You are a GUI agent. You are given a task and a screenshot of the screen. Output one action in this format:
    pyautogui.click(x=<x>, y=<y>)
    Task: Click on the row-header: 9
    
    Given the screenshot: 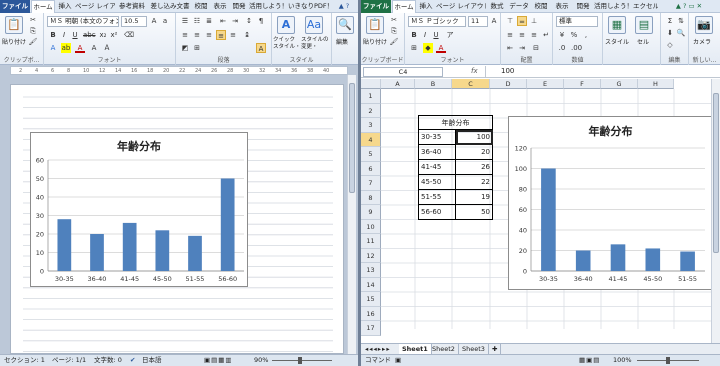 What is the action you would take?
    pyautogui.click(x=371, y=212)
    